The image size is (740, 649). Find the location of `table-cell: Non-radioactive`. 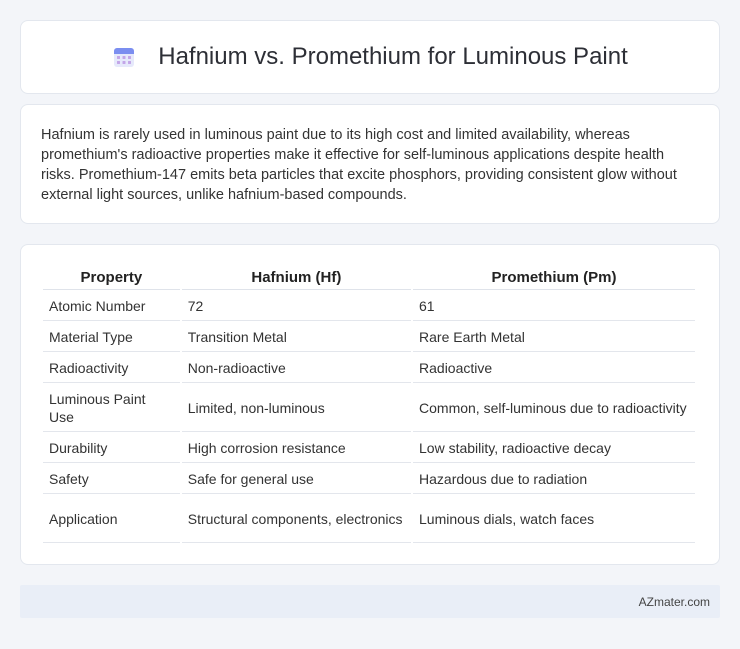

table-cell: Non-radioactive is located at coordinates (296, 368).